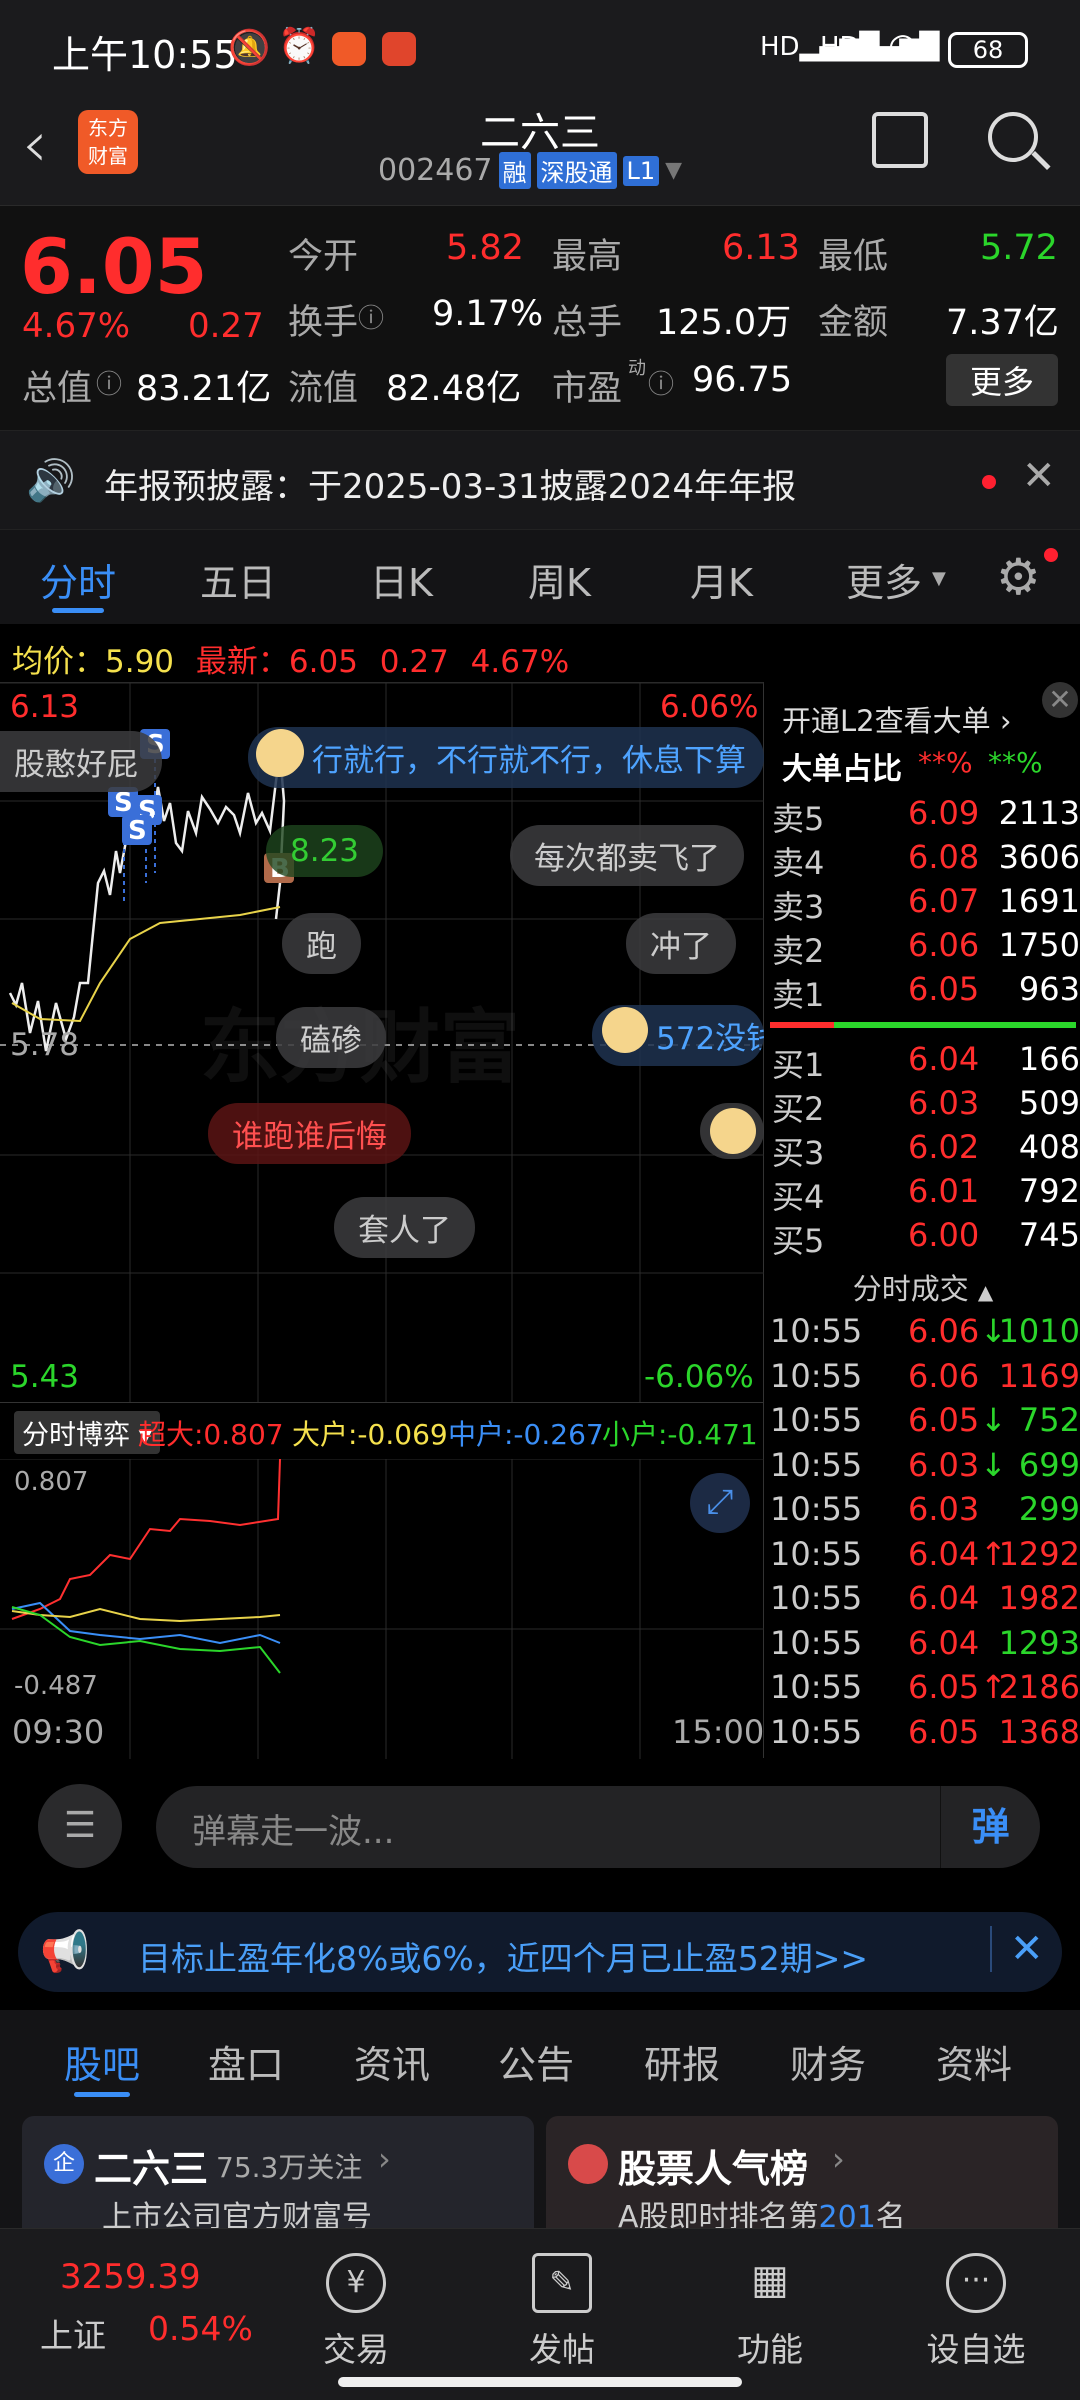 Image resolution: width=1080 pixels, height=2400 pixels. Describe the element at coordinates (944, 1687) in the screenshot. I see `trade-price: 6.05` at that location.